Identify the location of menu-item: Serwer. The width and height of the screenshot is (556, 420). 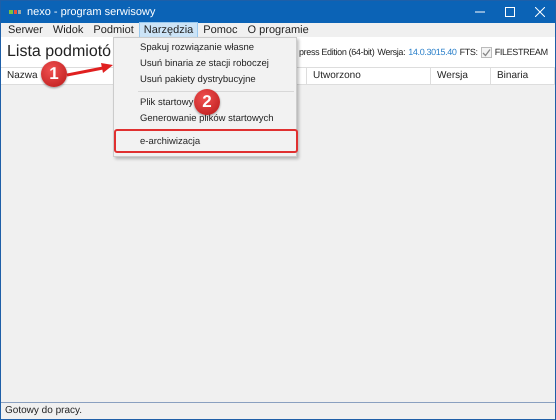
(25, 30).